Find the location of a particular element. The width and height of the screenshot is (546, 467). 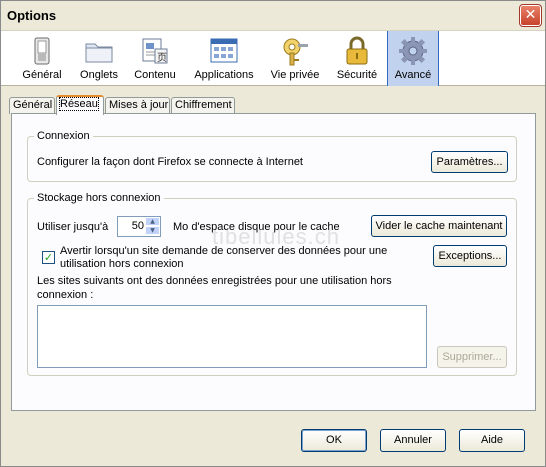

ok-button: OK is located at coordinates (334, 440).